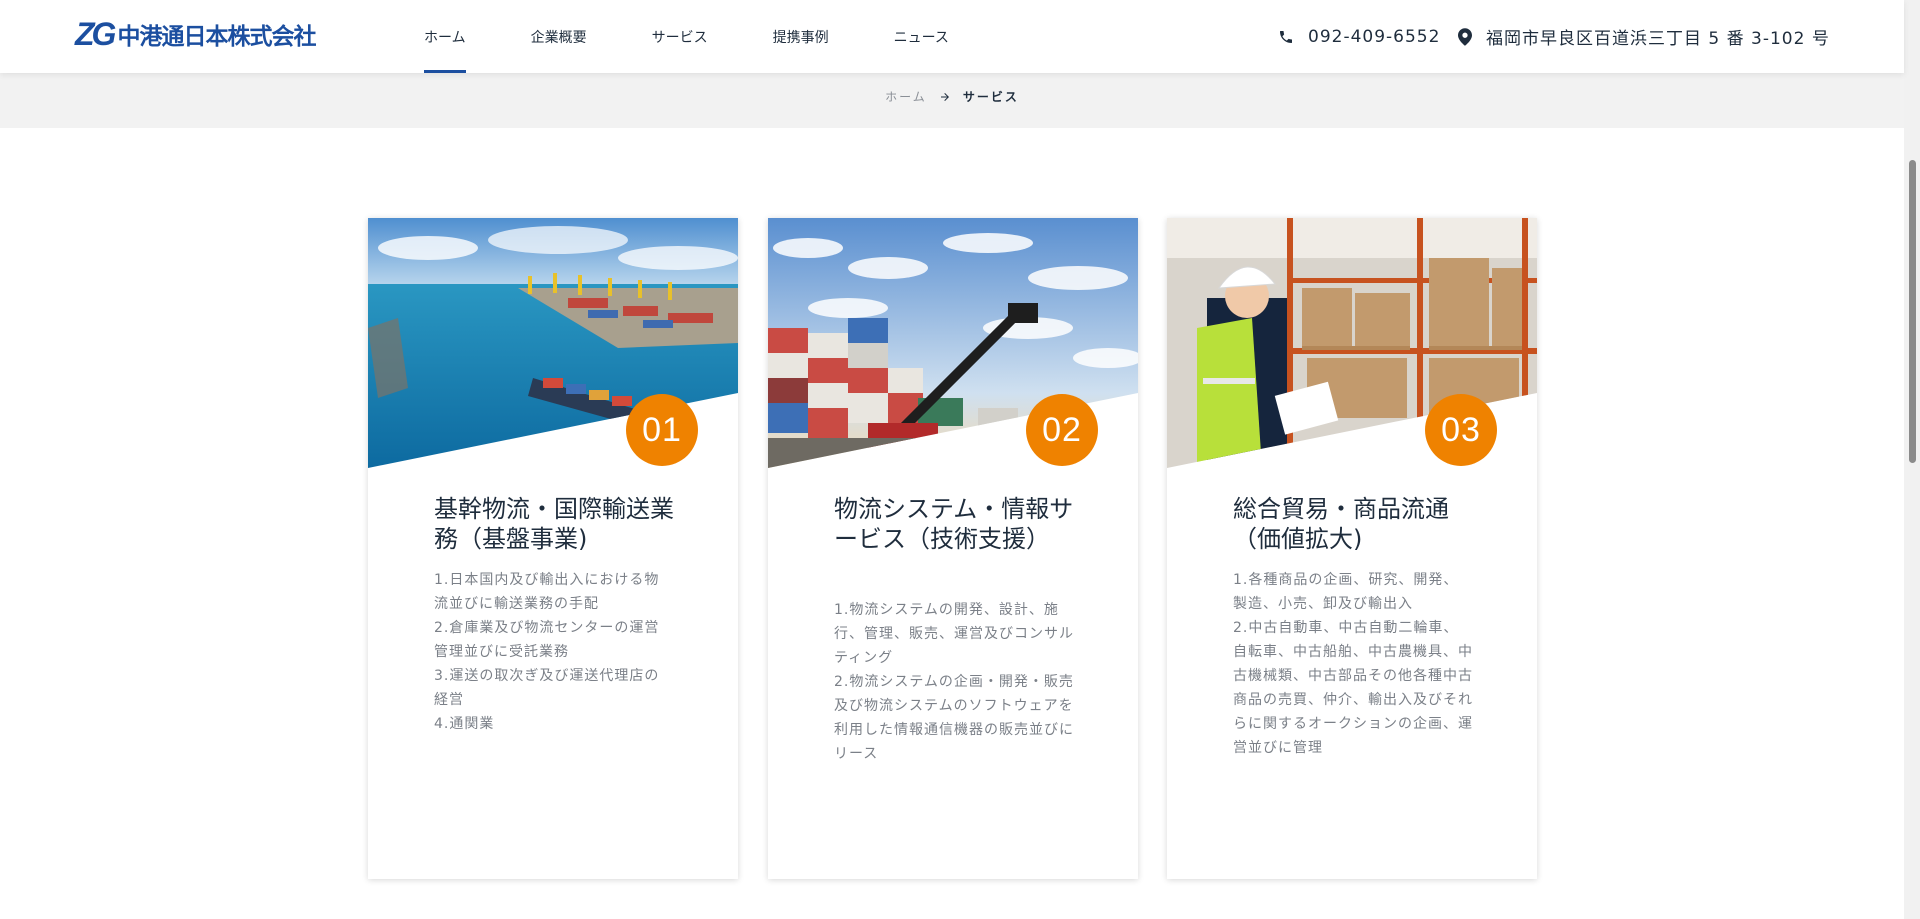  I want to click on nav-item-news: ニュース, so click(921, 36).